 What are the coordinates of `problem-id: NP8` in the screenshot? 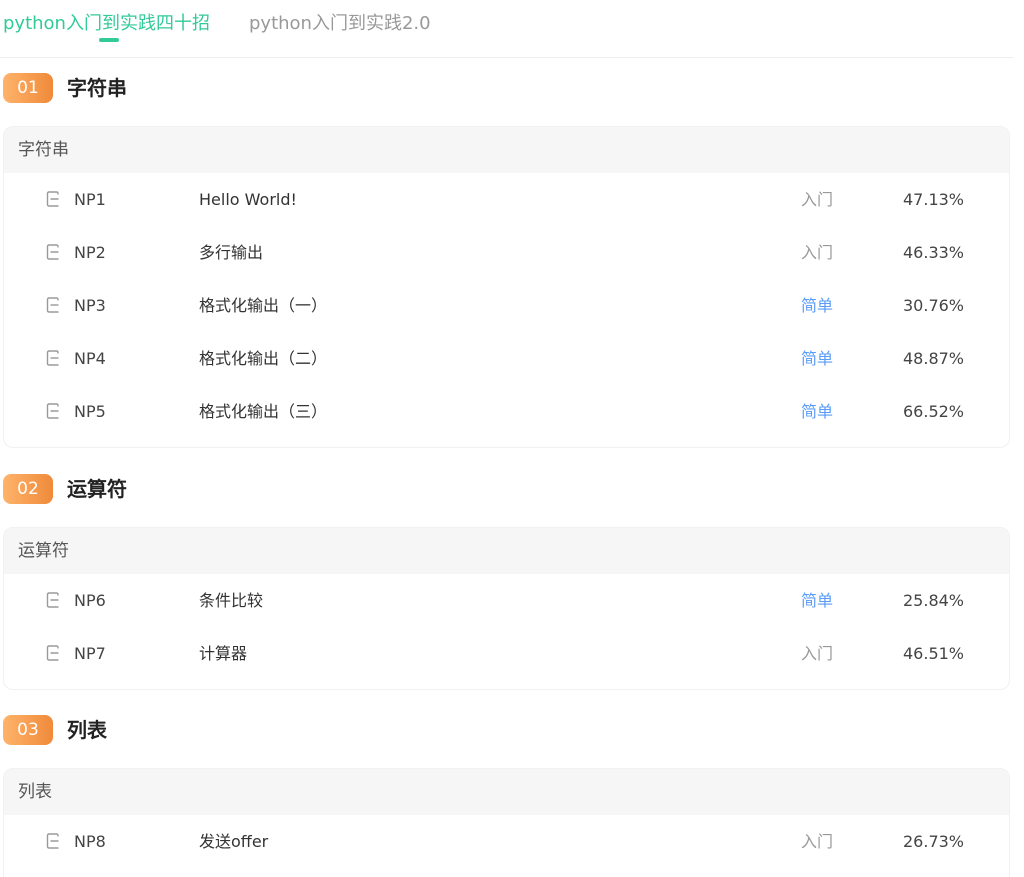 It's located at (90, 841).